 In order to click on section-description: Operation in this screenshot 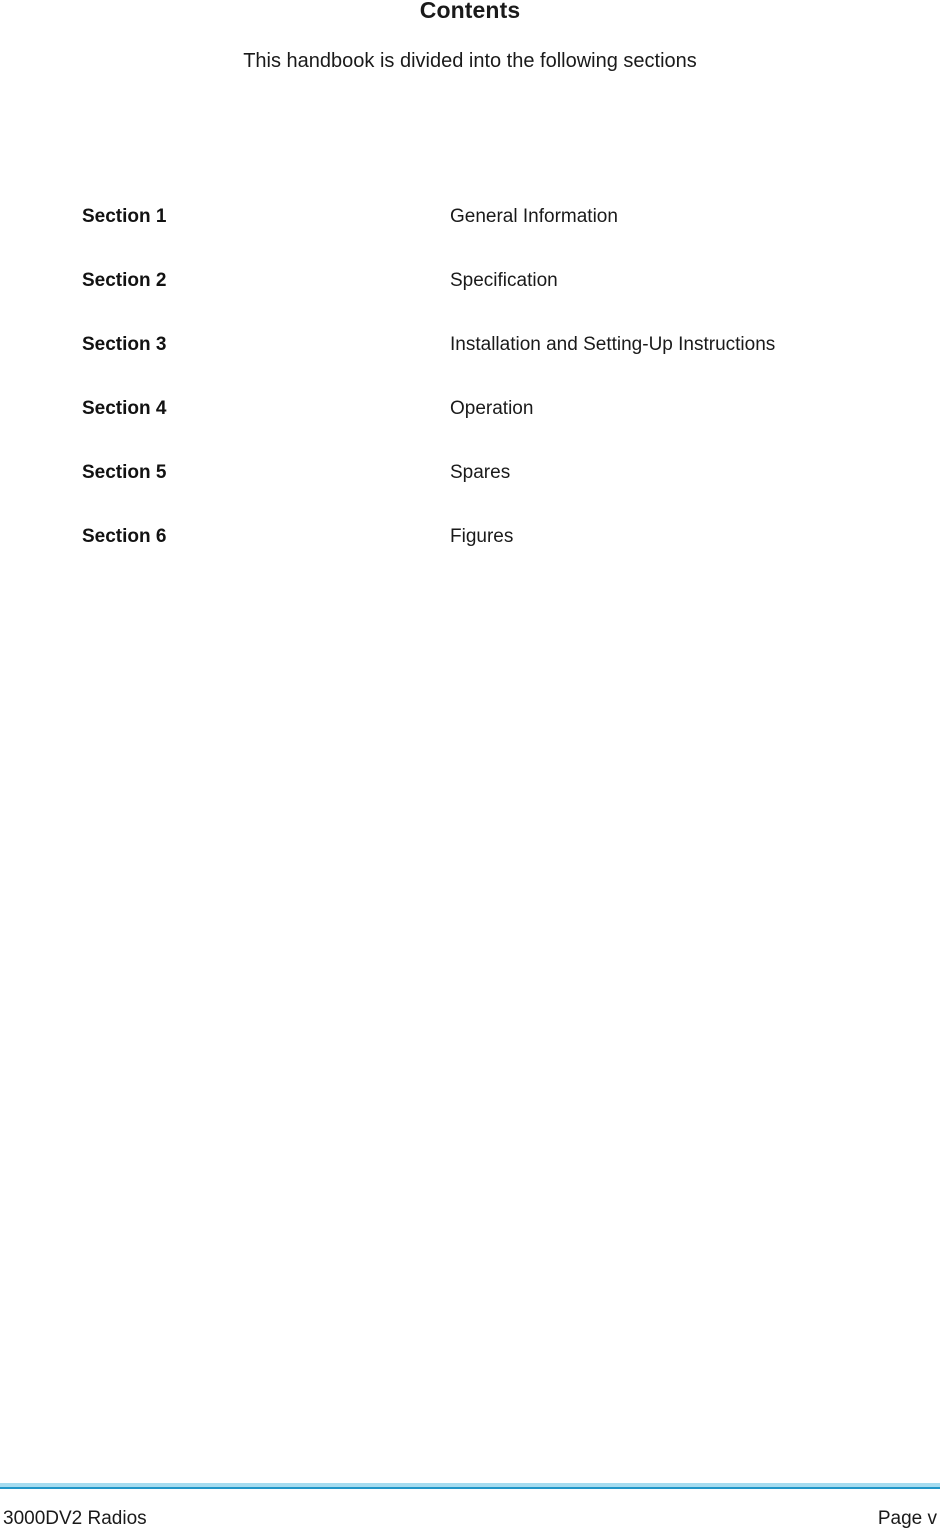, I will do `click(492, 408)`.